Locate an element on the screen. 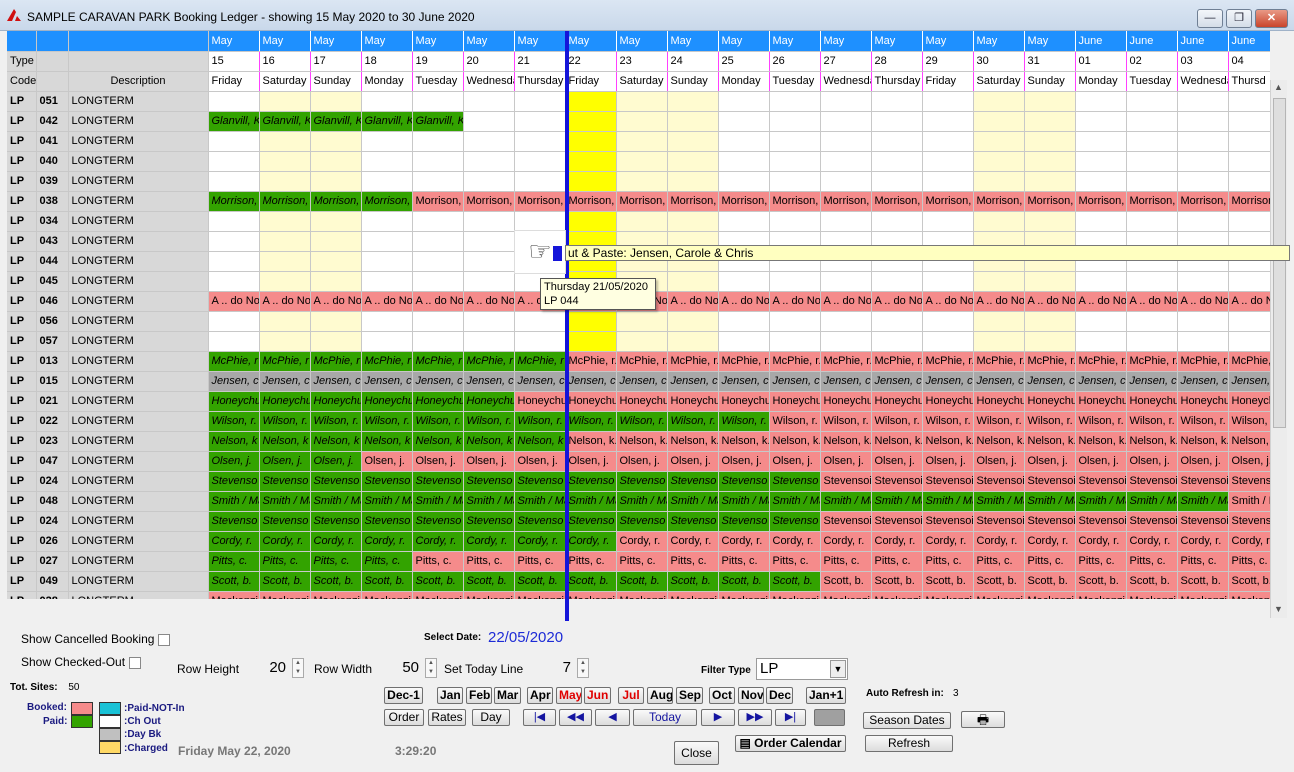 The image size is (1294, 772). booking-cell-paid: McPhie, r is located at coordinates (336, 361).